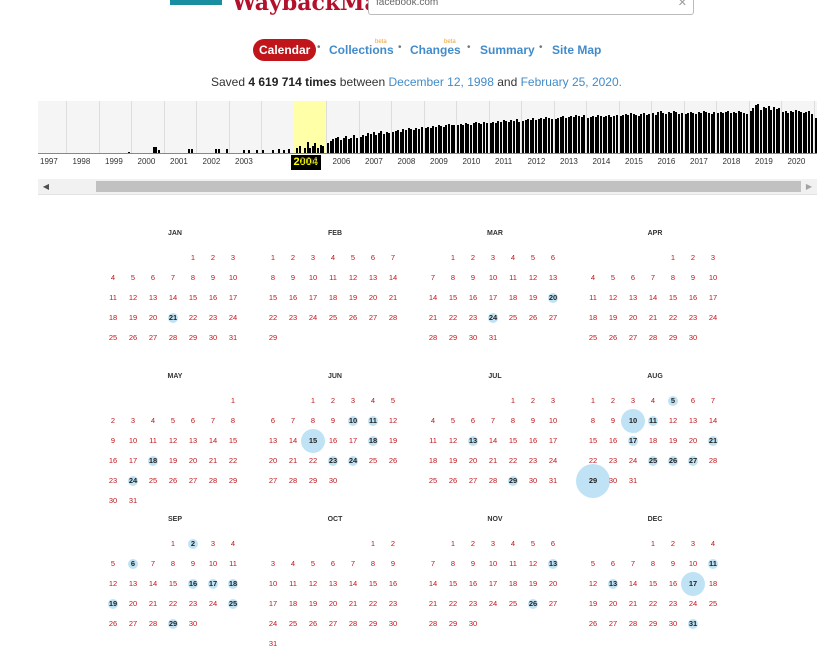 This screenshot has width=833, height=659. I want to click on calendar-day: 16, so click(193, 584).